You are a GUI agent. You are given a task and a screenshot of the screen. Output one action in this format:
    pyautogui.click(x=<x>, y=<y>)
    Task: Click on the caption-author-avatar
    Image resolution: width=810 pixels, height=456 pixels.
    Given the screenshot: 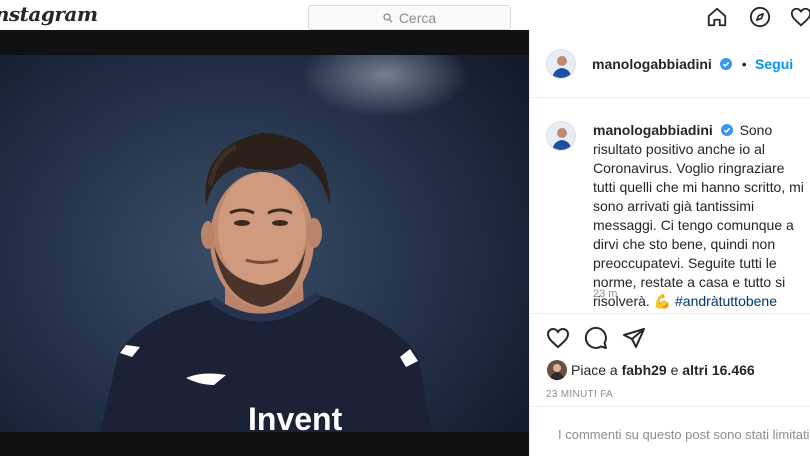 What is the action you would take?
    pyautogui.click(x=561, y=136)
    